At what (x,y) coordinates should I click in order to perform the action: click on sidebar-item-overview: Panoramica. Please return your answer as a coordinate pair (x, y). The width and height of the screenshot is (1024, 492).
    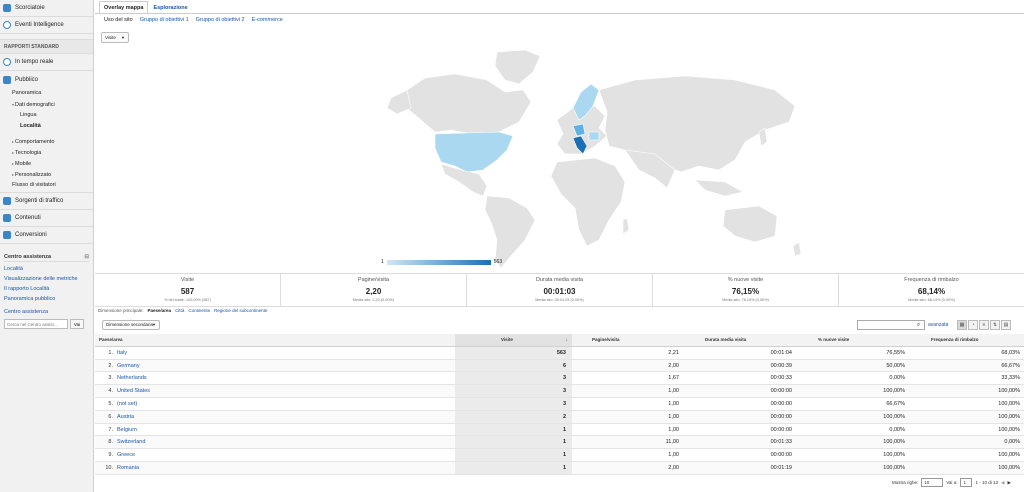
    Looking at the image, I should click on (46, 93).